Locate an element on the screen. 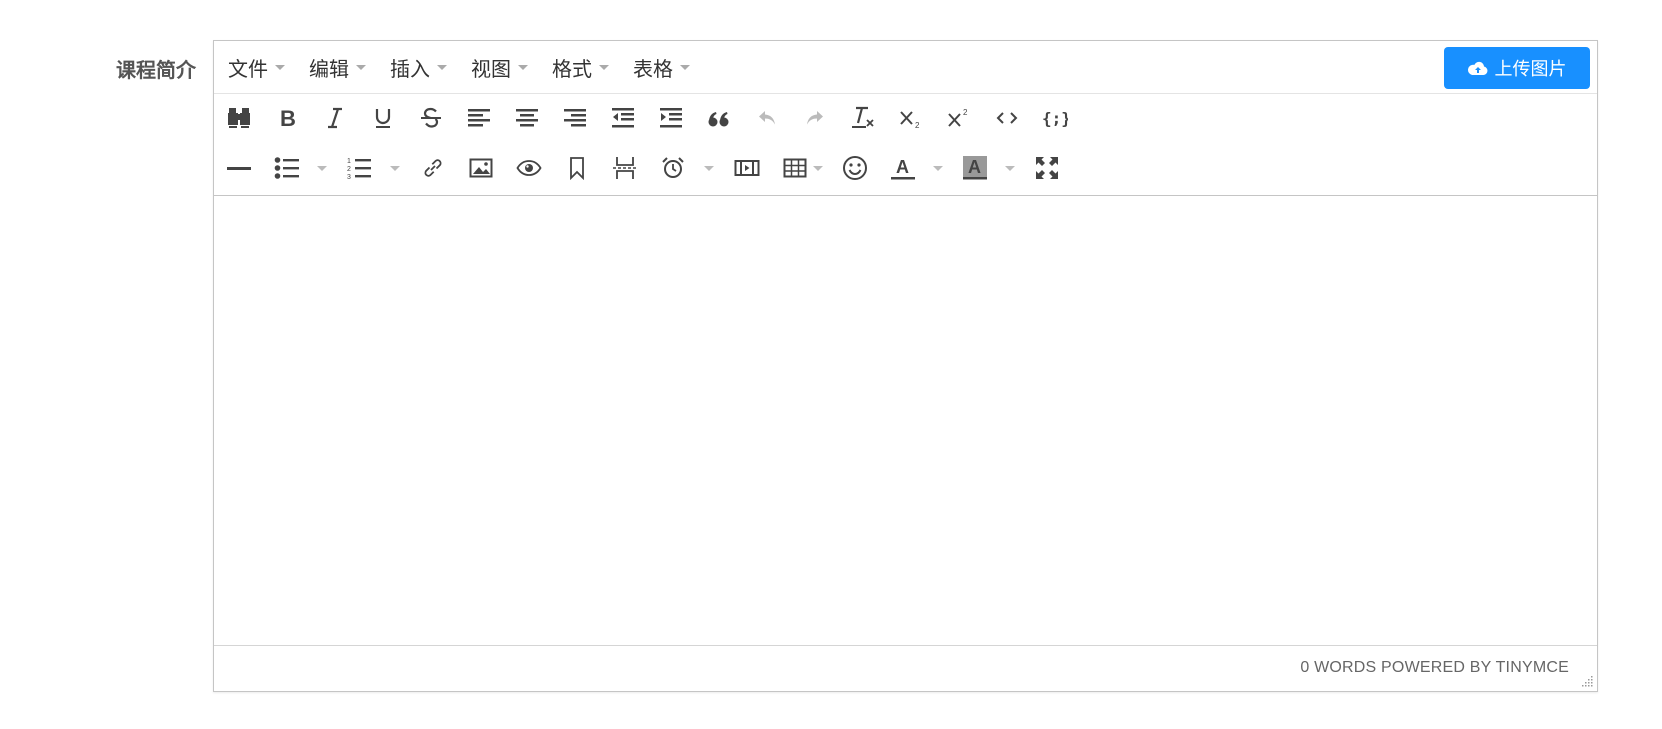 The width and height of the screenshot is (1662, 729). bookmark-icon is located at coordinates (577, 168).